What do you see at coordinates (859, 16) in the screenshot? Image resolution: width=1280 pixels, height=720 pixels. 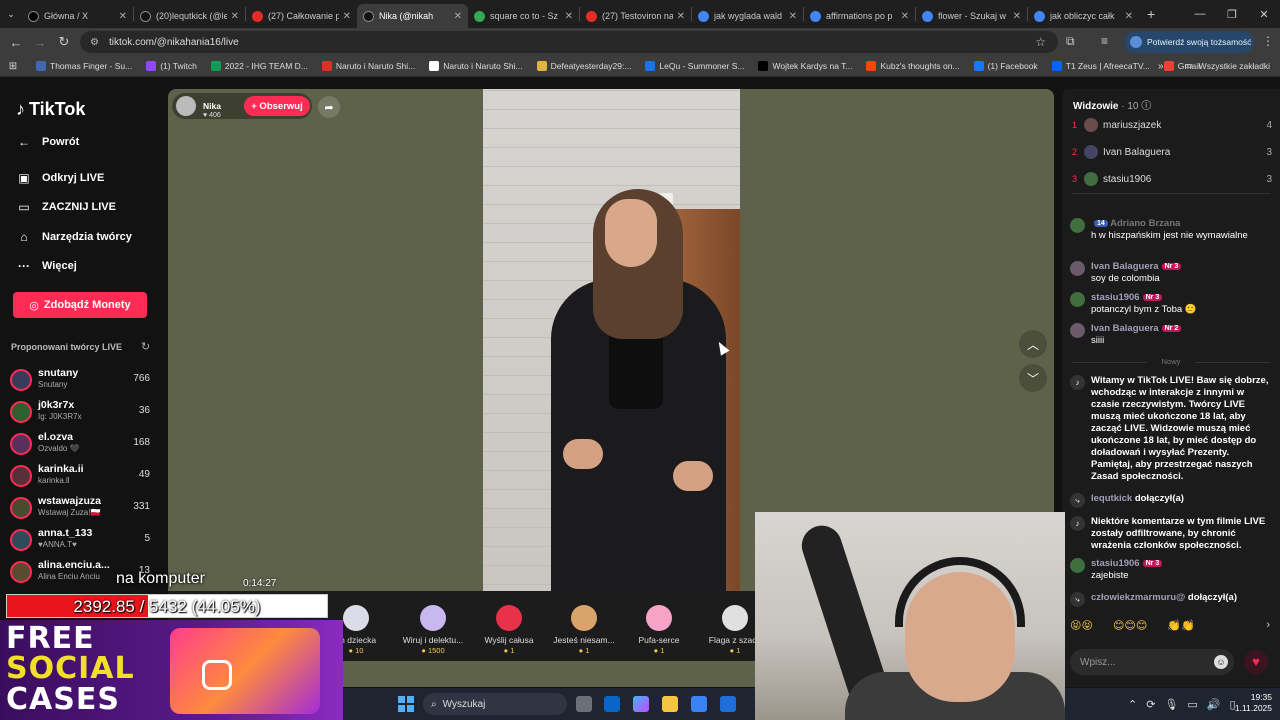 I see `browser-tab: affirmations po p ✕` at bounding box center [859, 16].